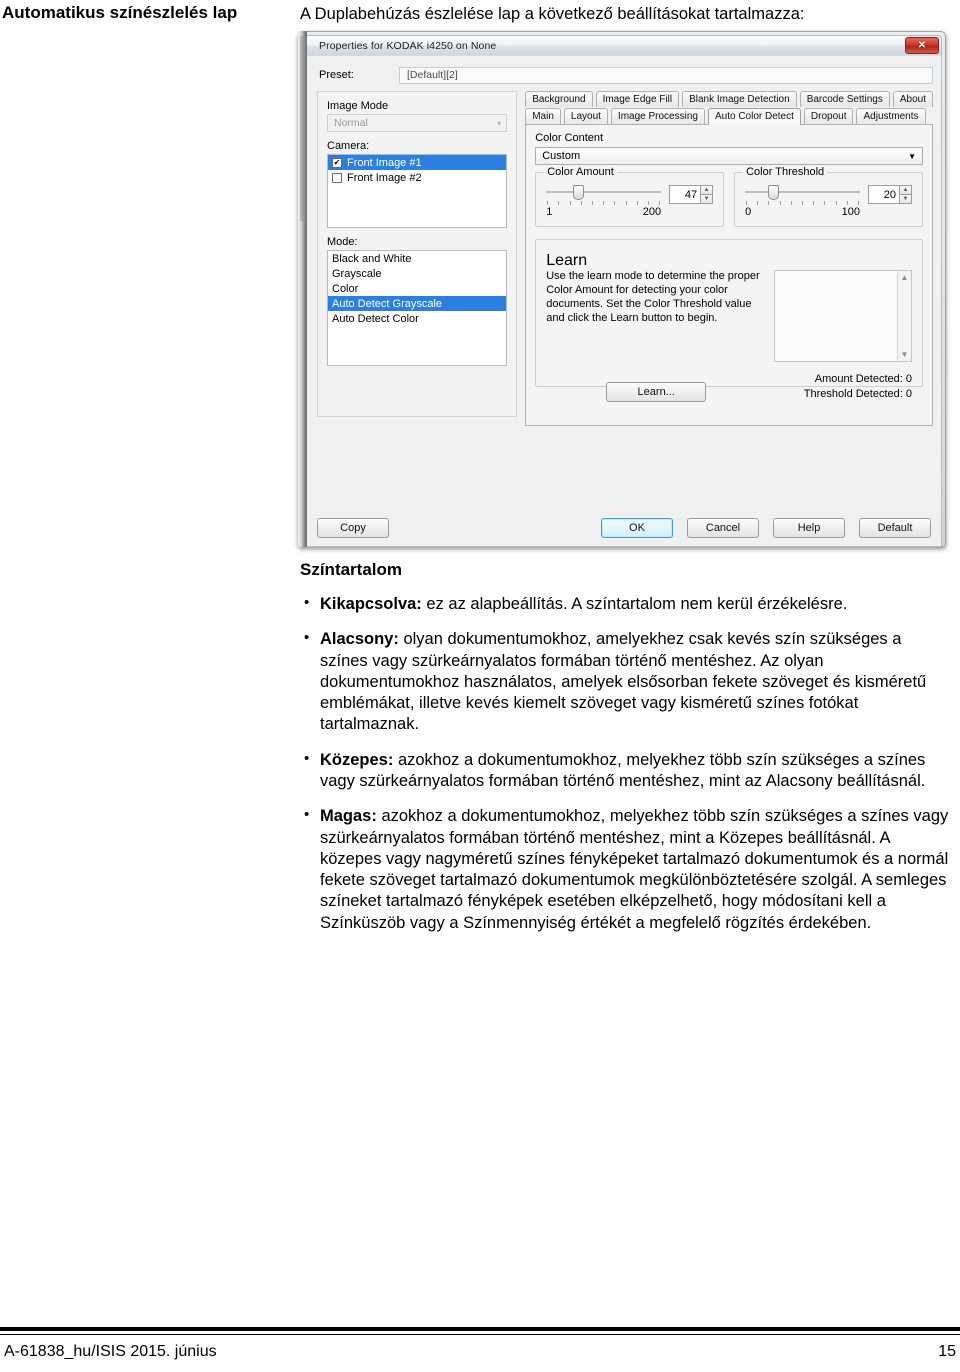 This screenshot has height=1372, width=960. What do you see at coordinates (417, 288) in the screenshot?
I see `list-item: Color` at bounding box center [417, 288].